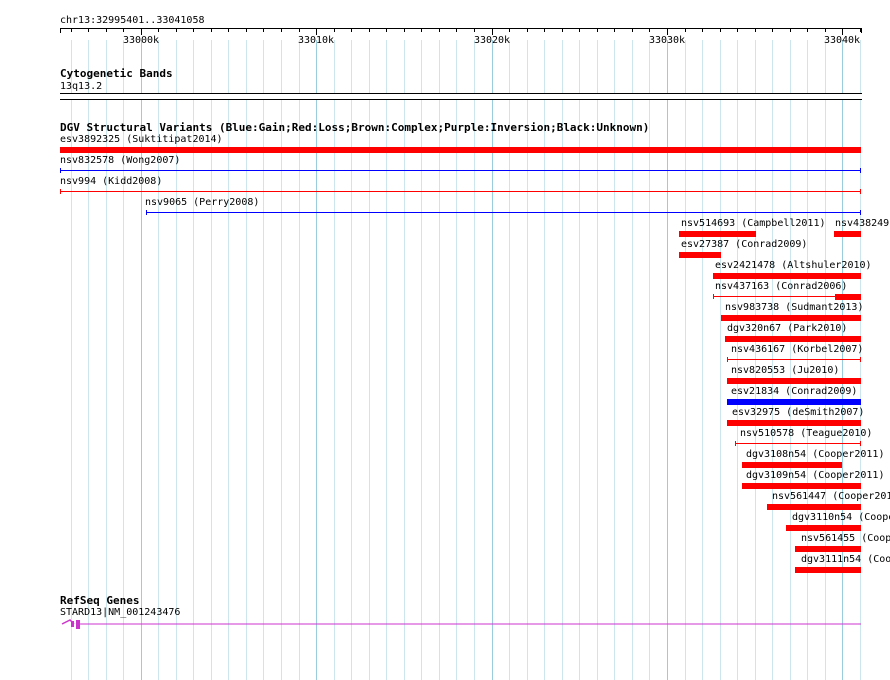 The height and width of the screenshot is (680, 890). I want to click on ruler-tick-label: 33020k, so click(492, 40).